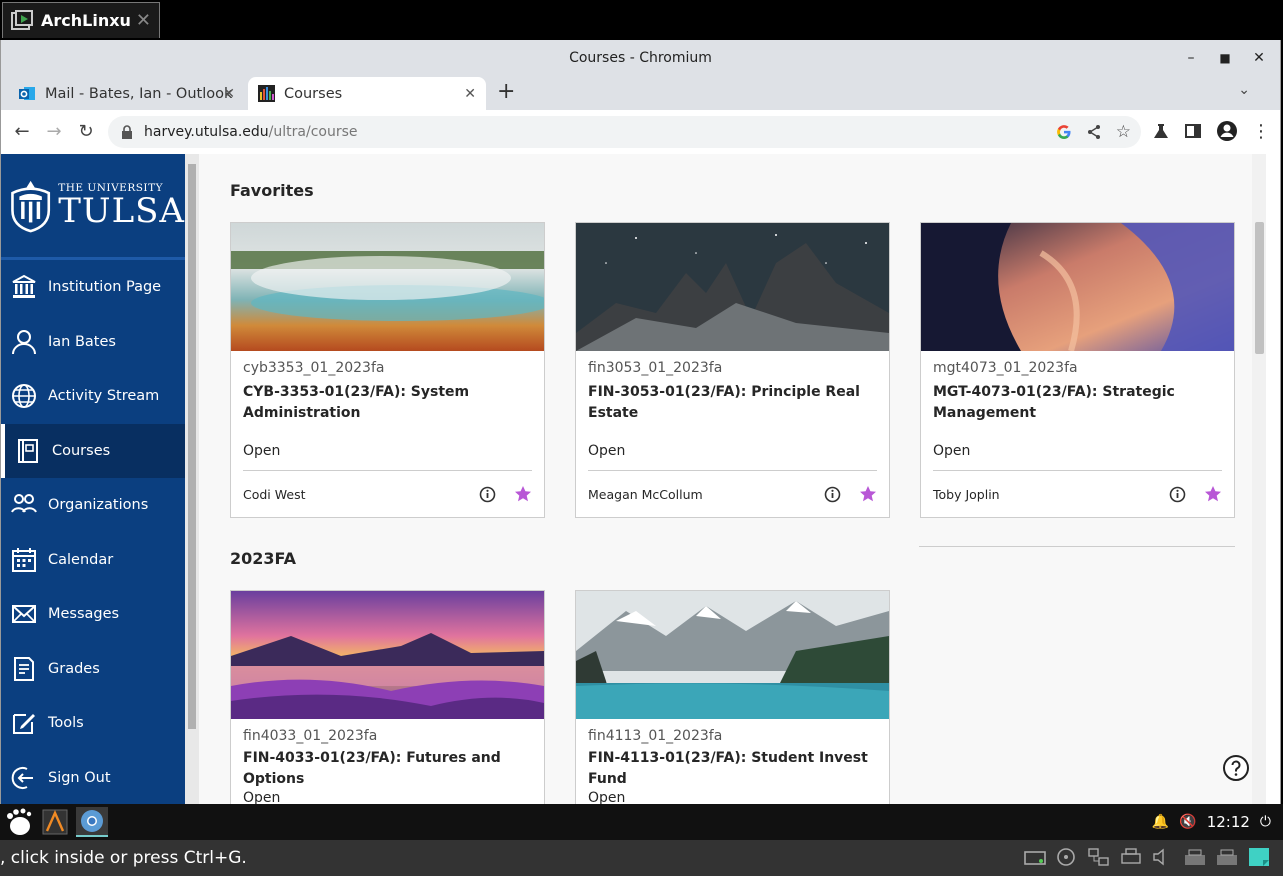  Describe the element at coordinates (310, 736) in the screenshot. I see `course-code: fin4033_01_2023fa` at that location.